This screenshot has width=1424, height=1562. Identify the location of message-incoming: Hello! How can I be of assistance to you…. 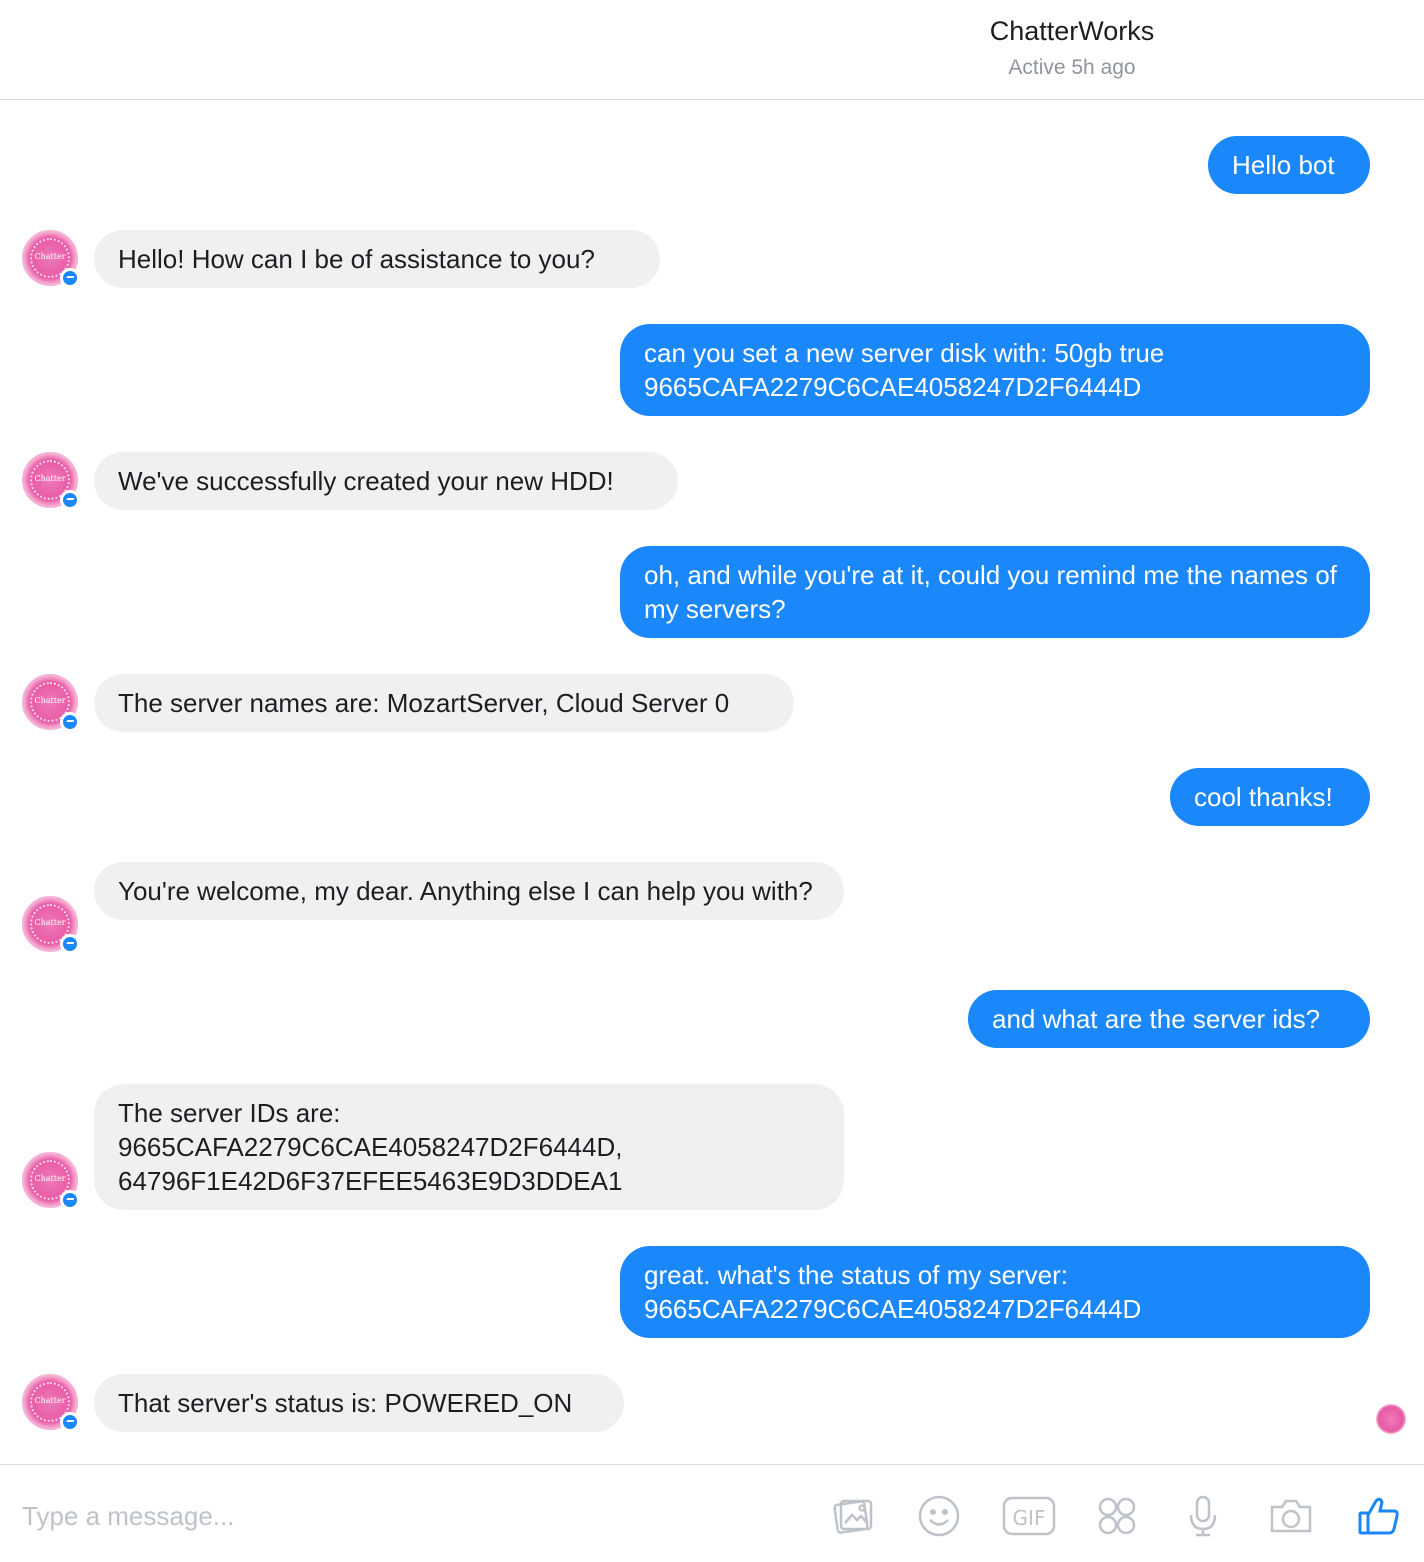
(377, 259).